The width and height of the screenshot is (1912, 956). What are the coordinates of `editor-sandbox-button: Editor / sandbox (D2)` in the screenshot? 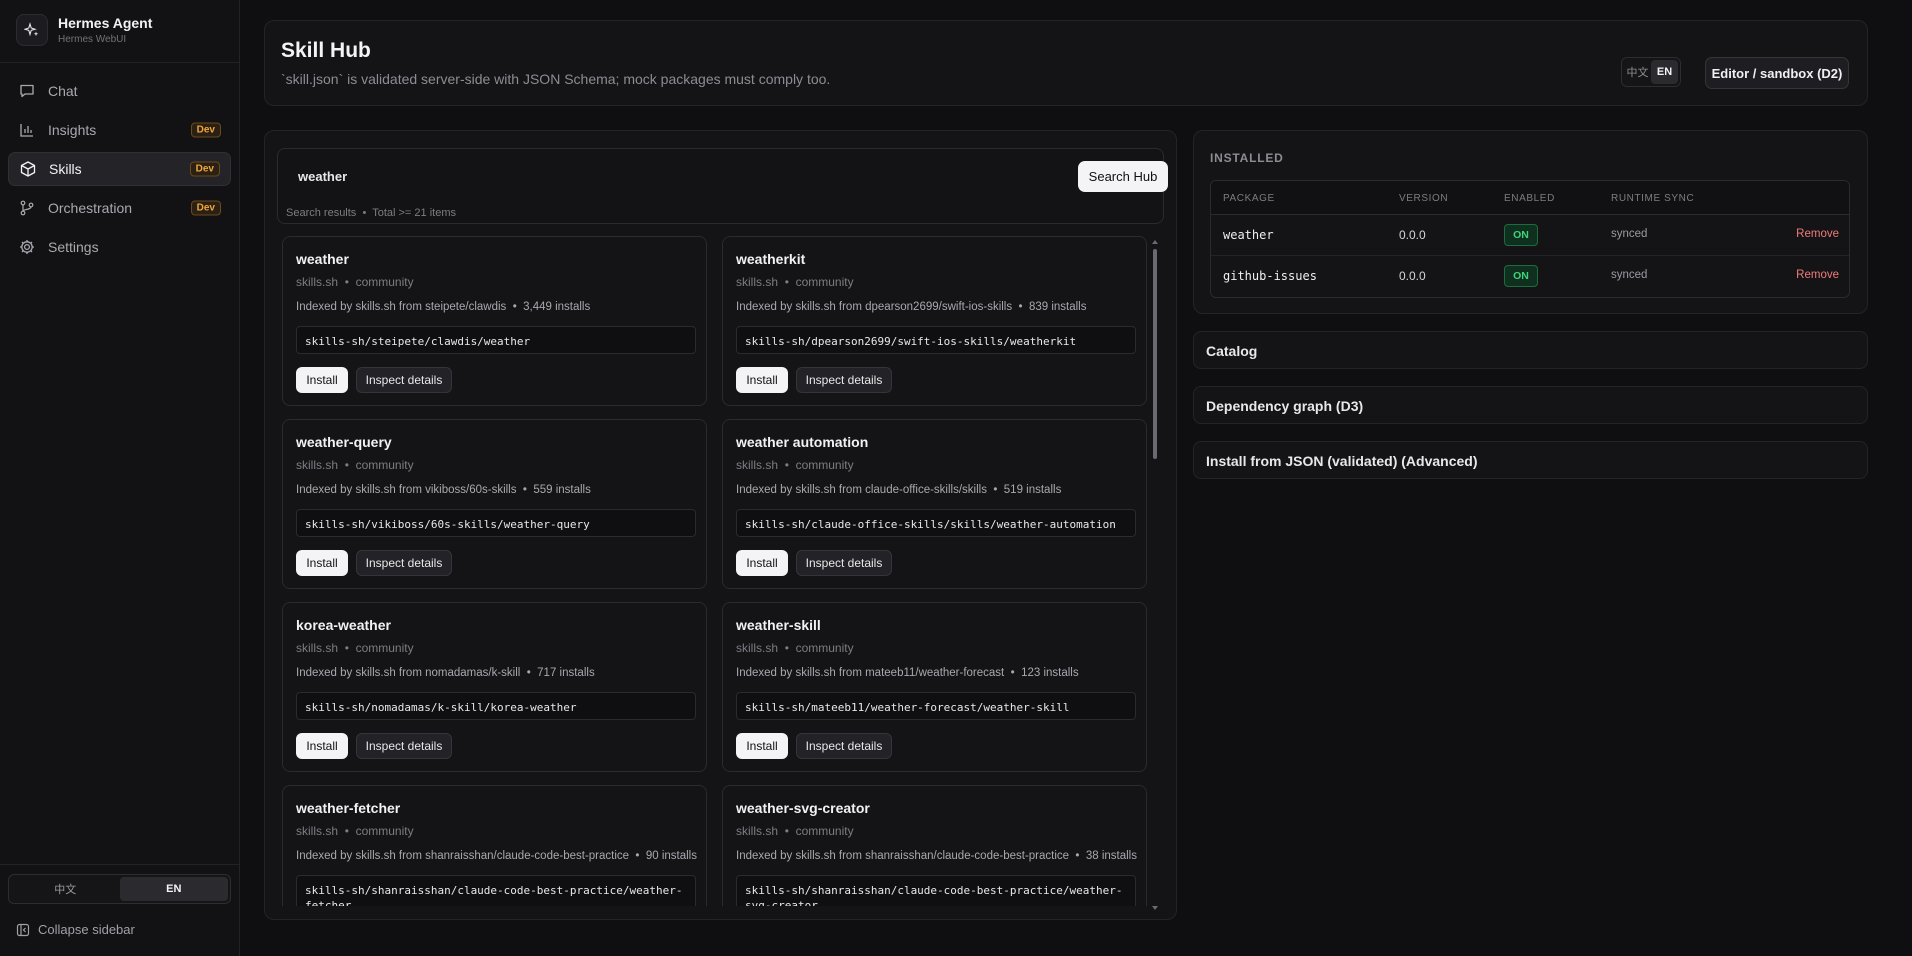 It's located at (1777, 73).